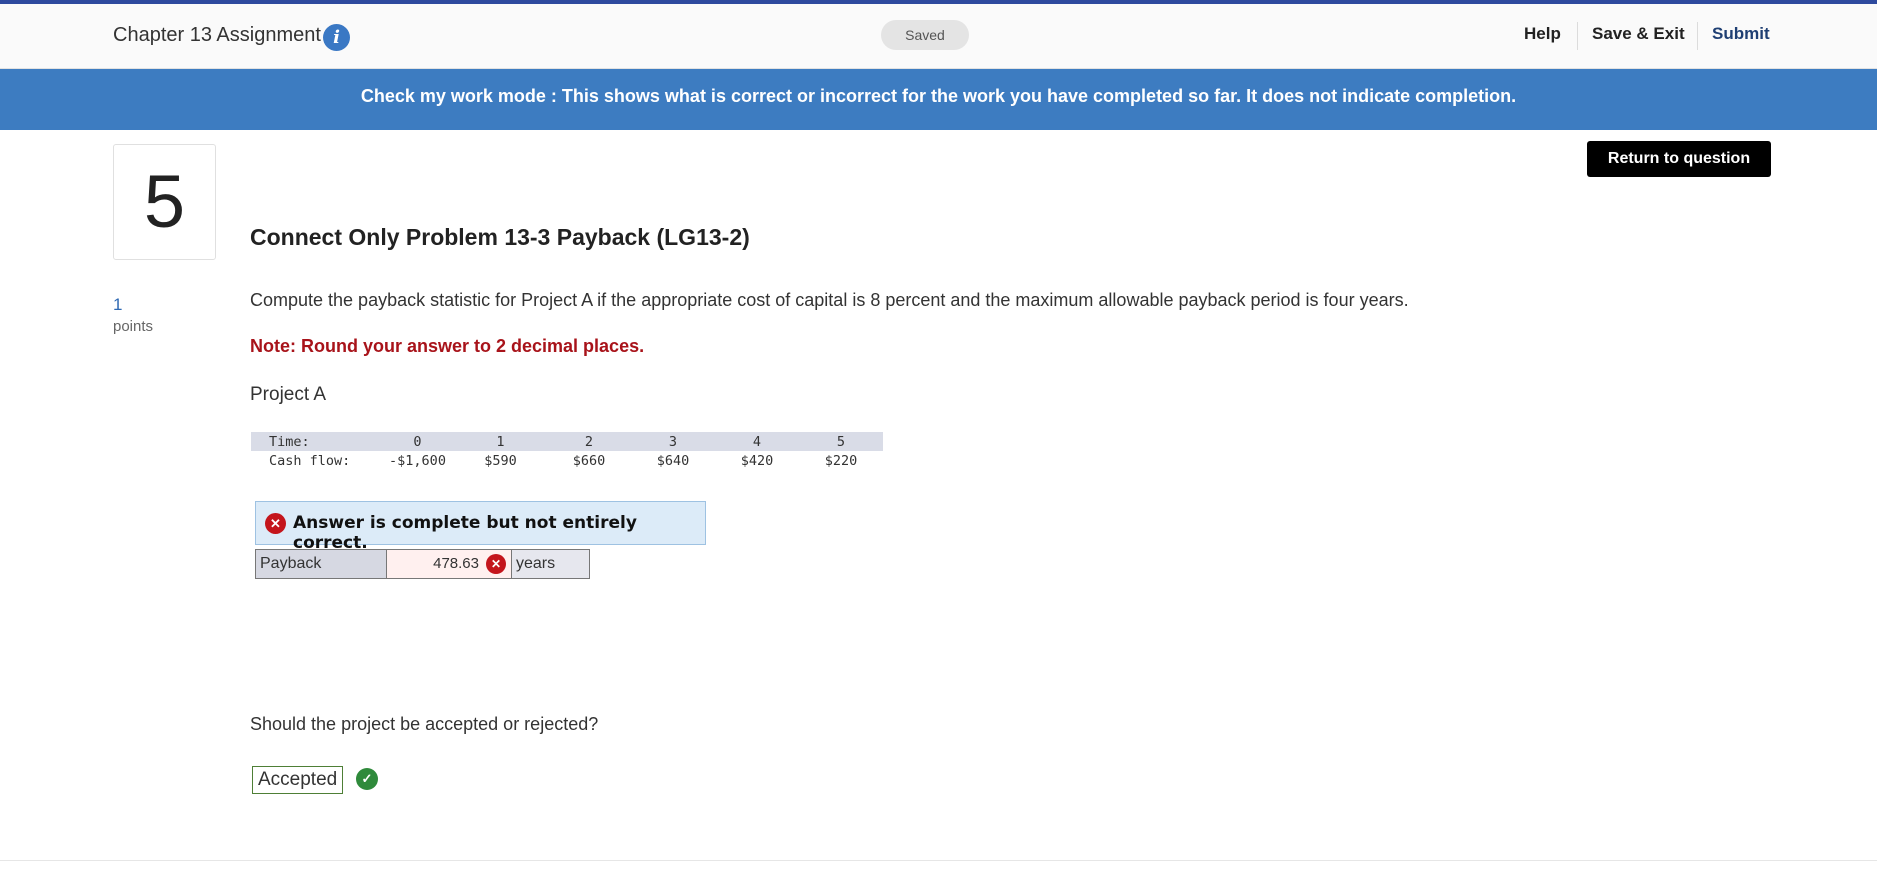  What do you see at coordinates (217, 35) in the screenshot?
I see `assignment-title: Chapter 13 Assignment` at bounding box center [217, 35].